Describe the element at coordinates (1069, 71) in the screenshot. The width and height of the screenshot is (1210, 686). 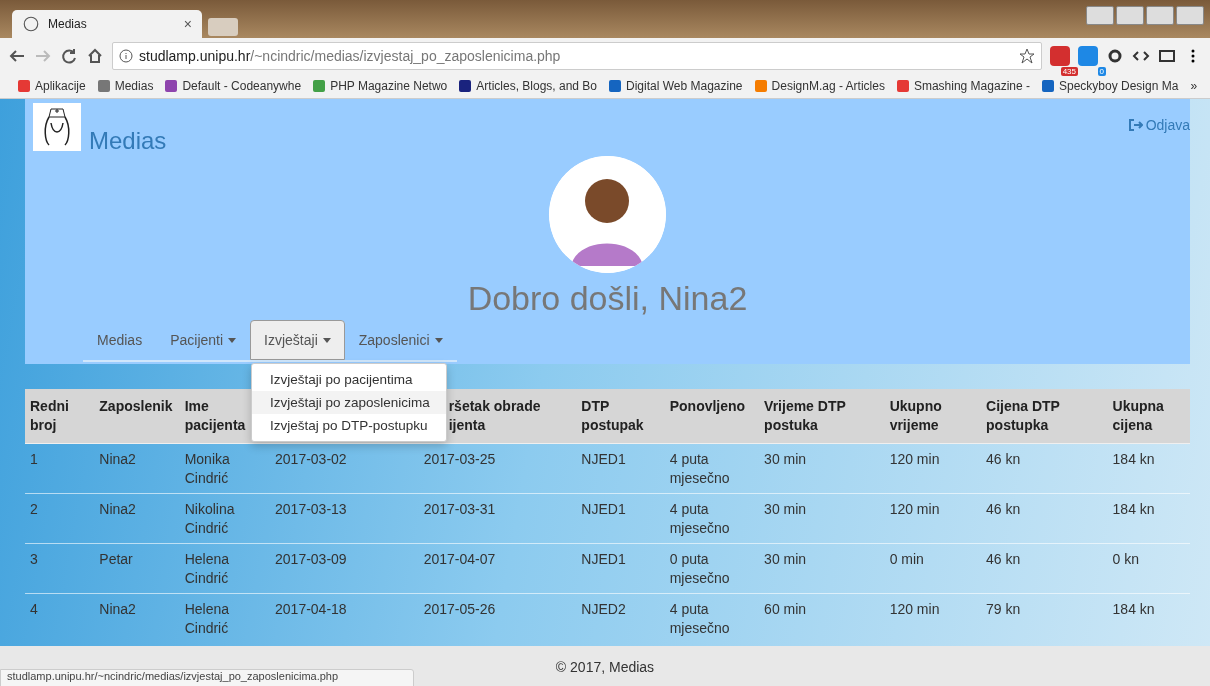
I see `extension-badge: 435` at that location.